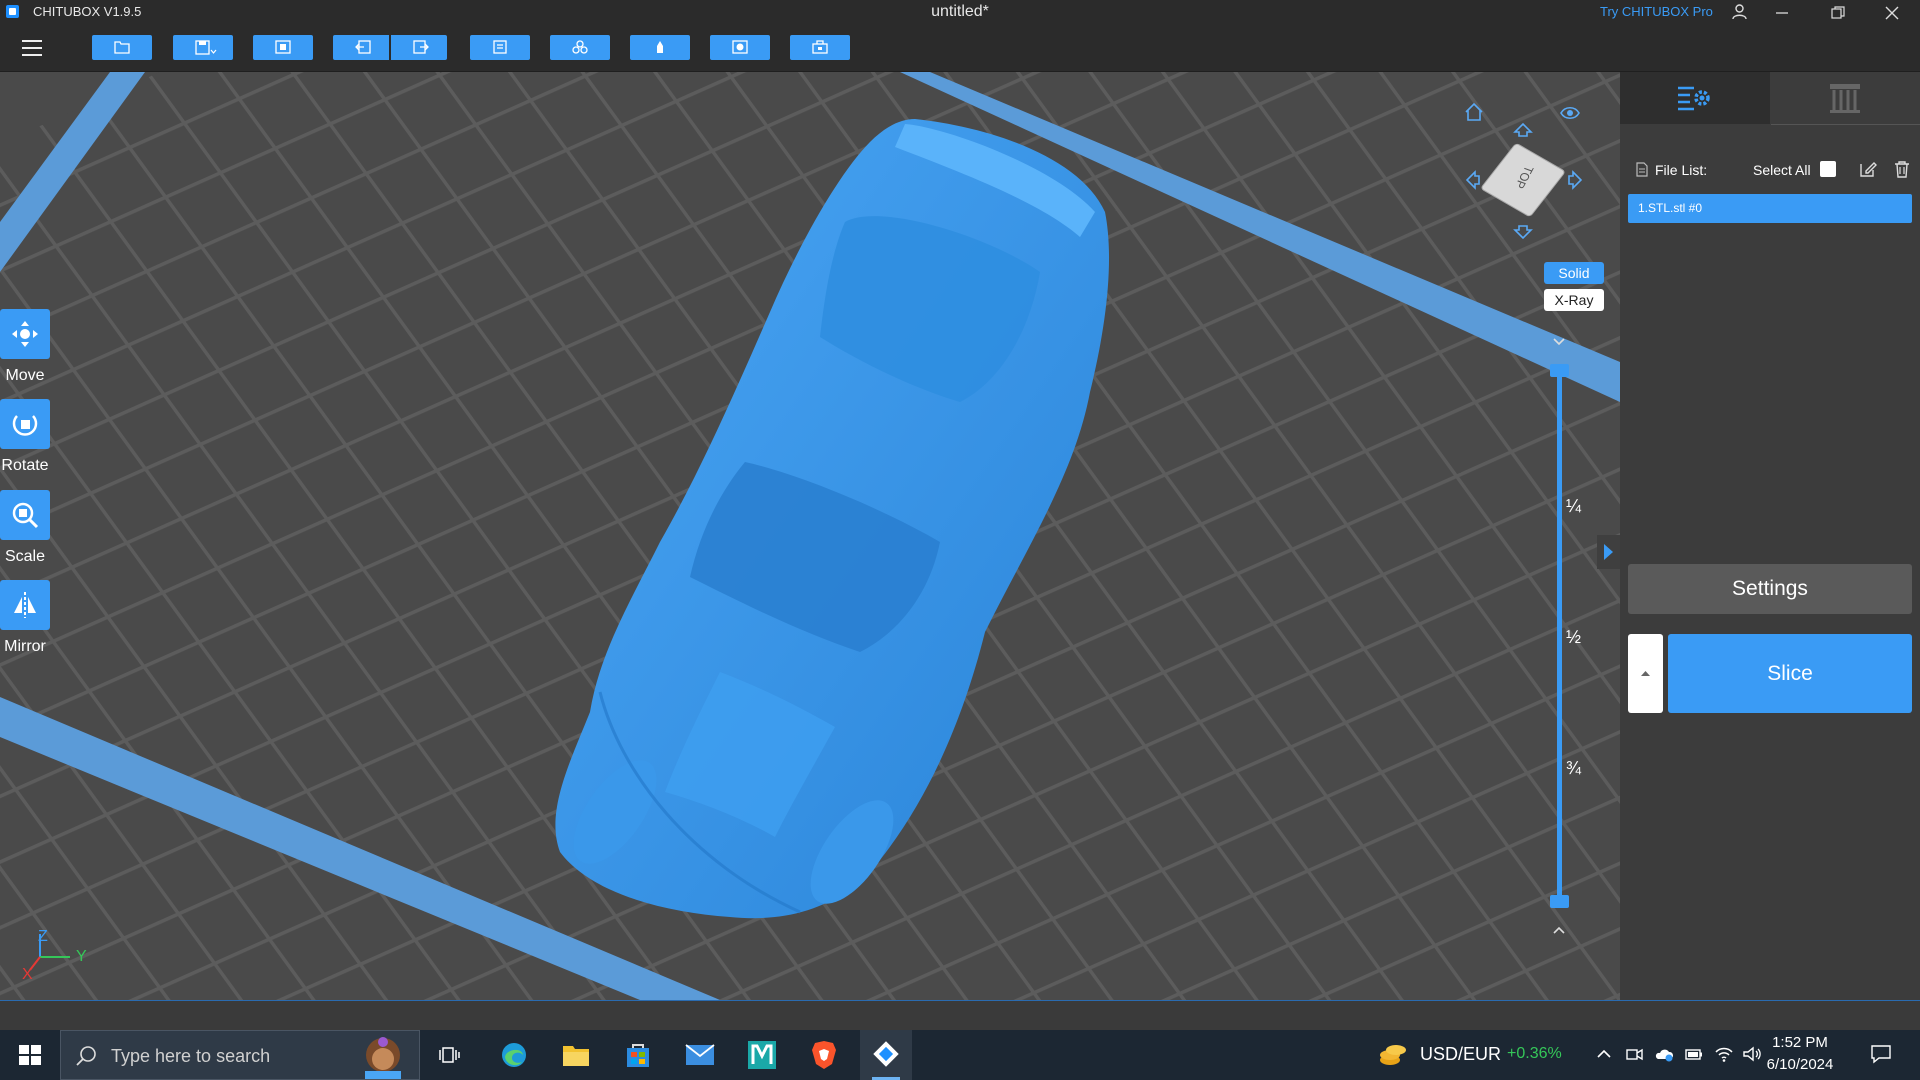 This screenshot has width=1920, height=1080. I want to click on restore-icon, so click(1838, 12).